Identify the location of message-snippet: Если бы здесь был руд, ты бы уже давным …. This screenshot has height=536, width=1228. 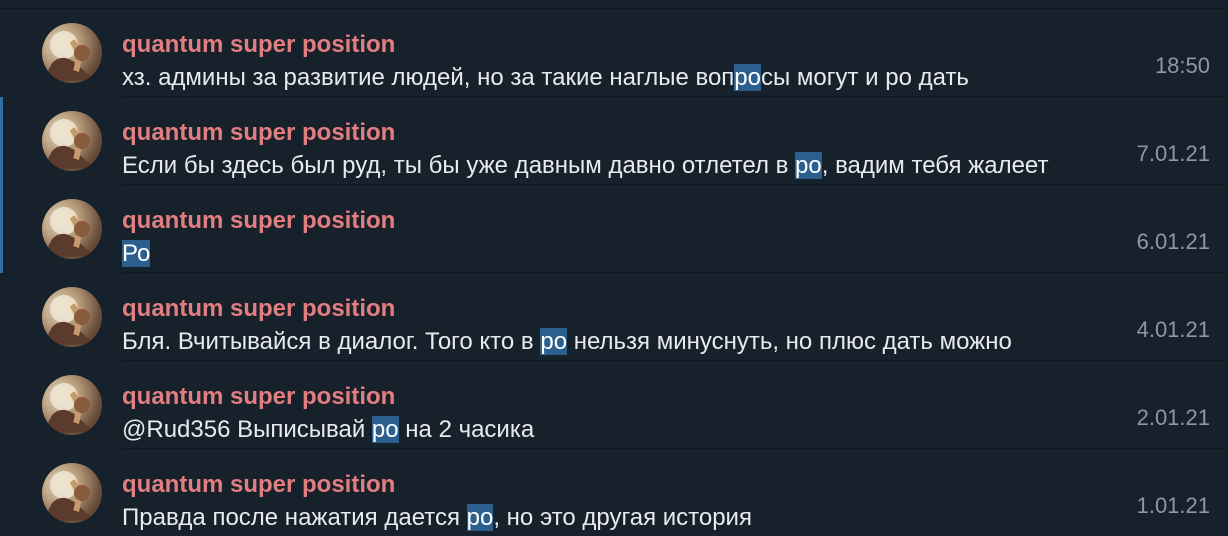
(585, 165).